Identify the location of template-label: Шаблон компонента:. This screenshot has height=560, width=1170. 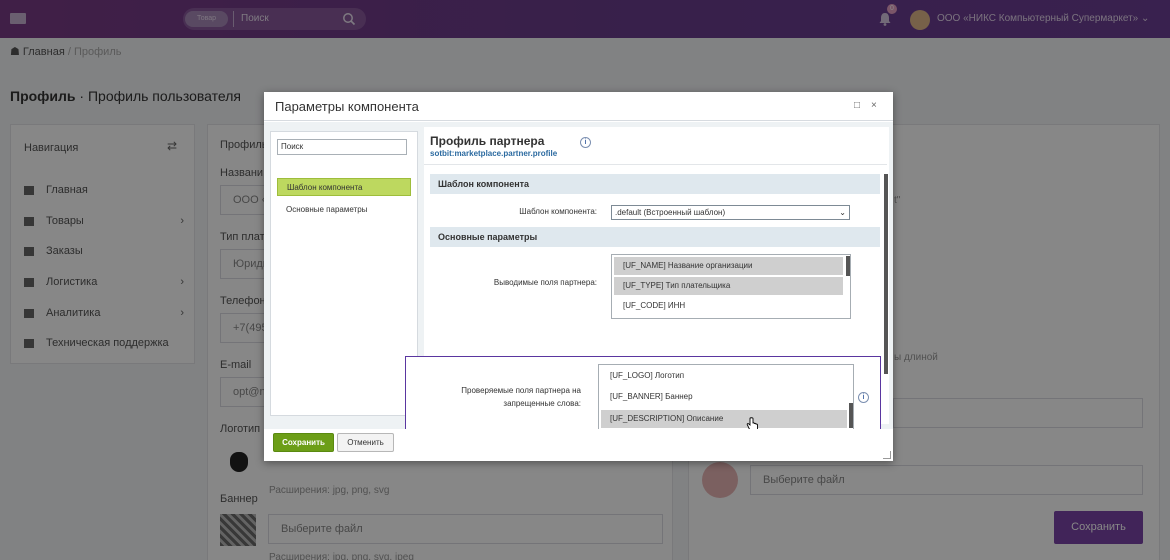
(558, 211).